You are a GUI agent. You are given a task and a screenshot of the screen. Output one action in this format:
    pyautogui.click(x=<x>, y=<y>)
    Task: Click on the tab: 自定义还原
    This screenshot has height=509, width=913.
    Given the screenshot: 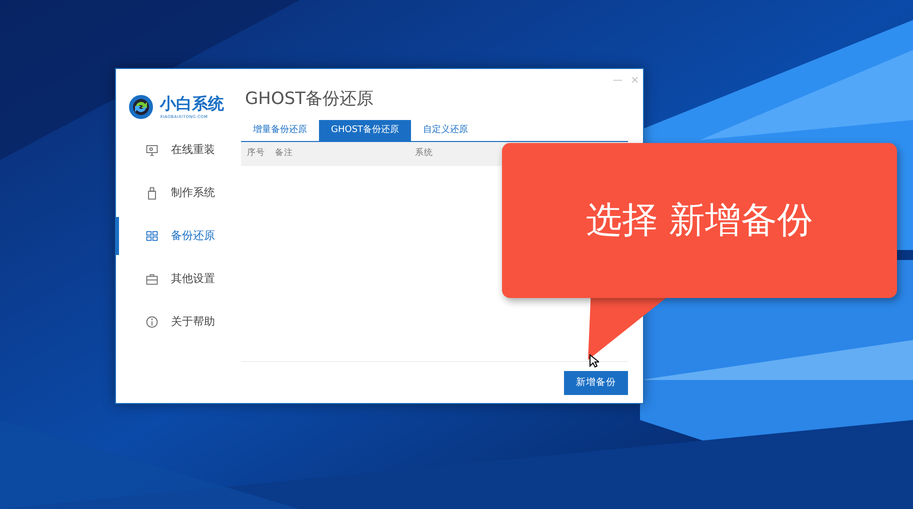 What is the action you would take?
    pyautogui.click(x=445, y=130)
    